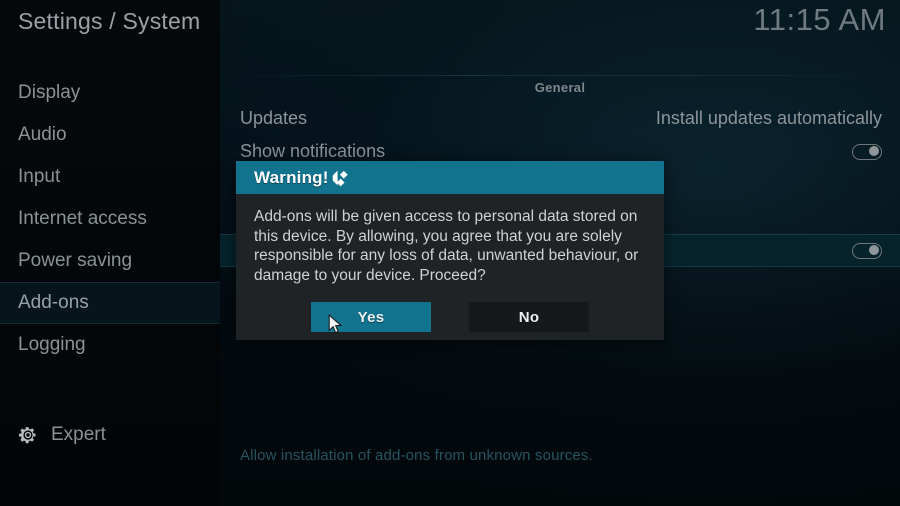  I want to click on yes-button: Yes, so click(371, 317).